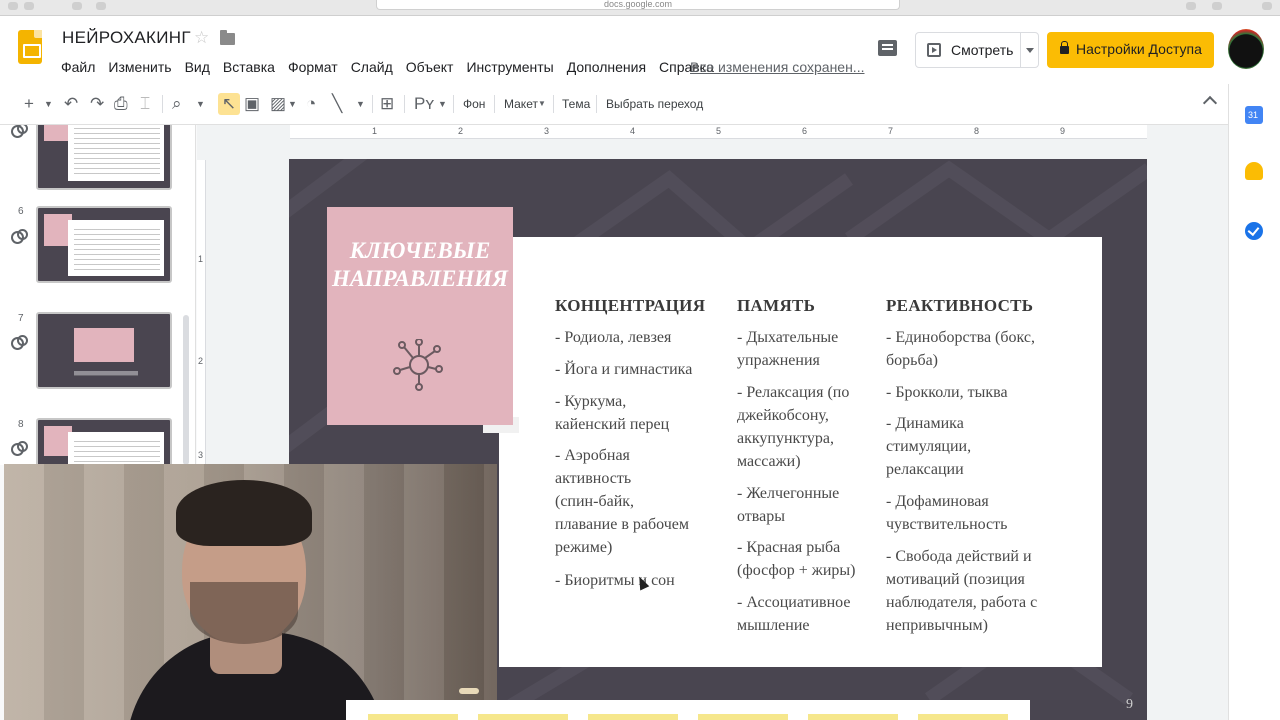 The width and height of the screenshot is (1280, 720). What do you see at coordinates (977, 50) in the screenshot?
I see `present-button: Смотреть` at bounding box center [977, 50].